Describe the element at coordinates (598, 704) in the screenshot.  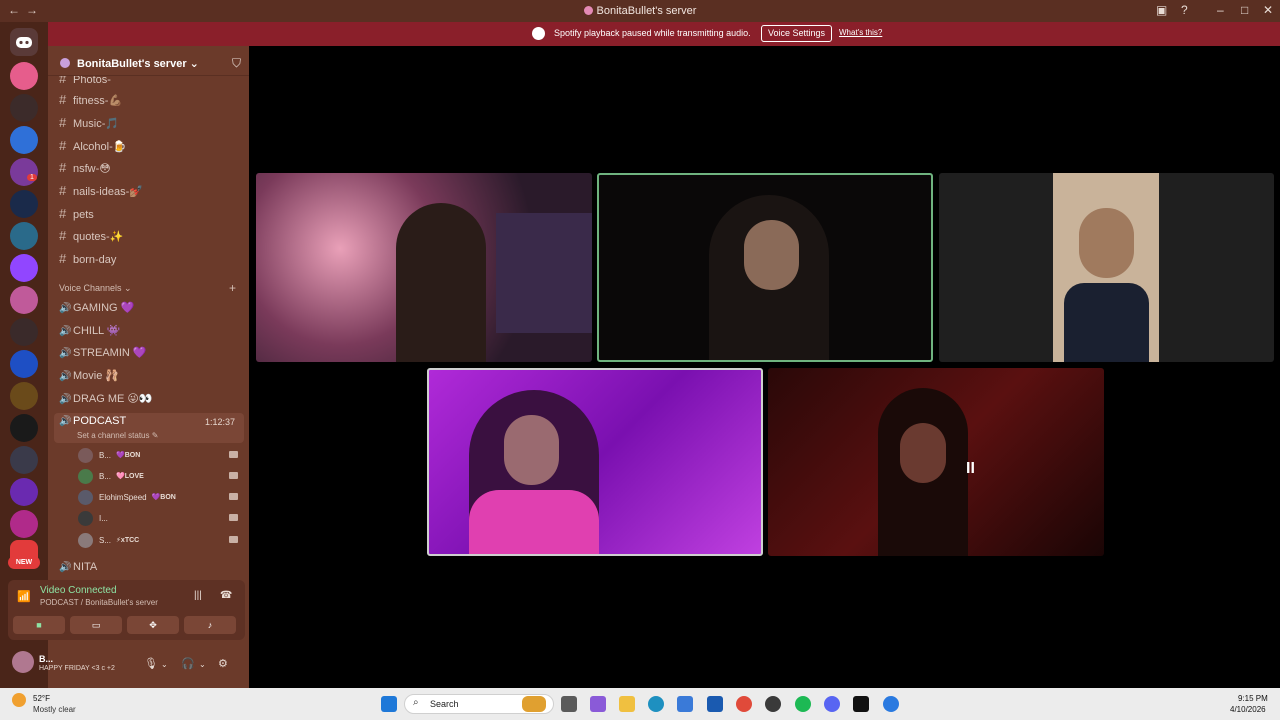
I see `copilot-icon` at that location.